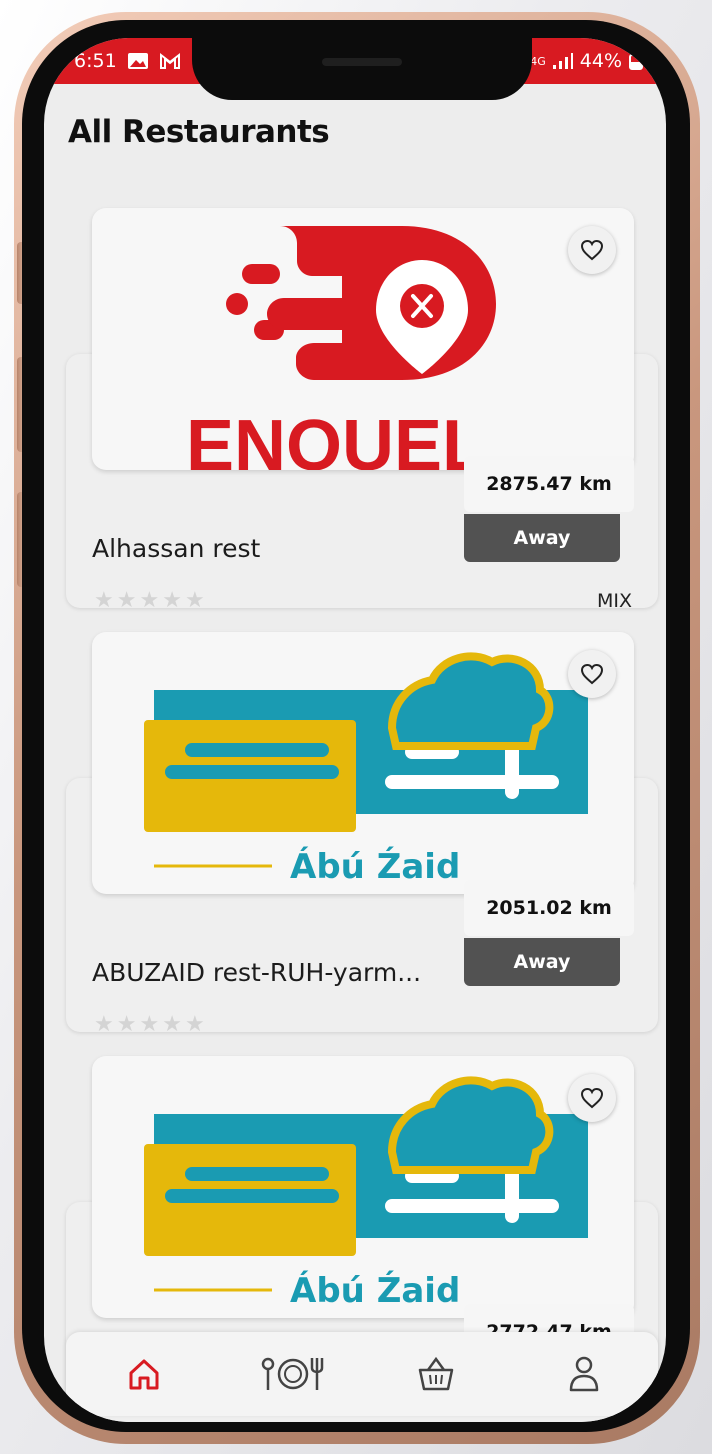  Describe the element at coordinates (549, 484) in the screenshot. I see `distance-label: 2875.47 km` at that location.